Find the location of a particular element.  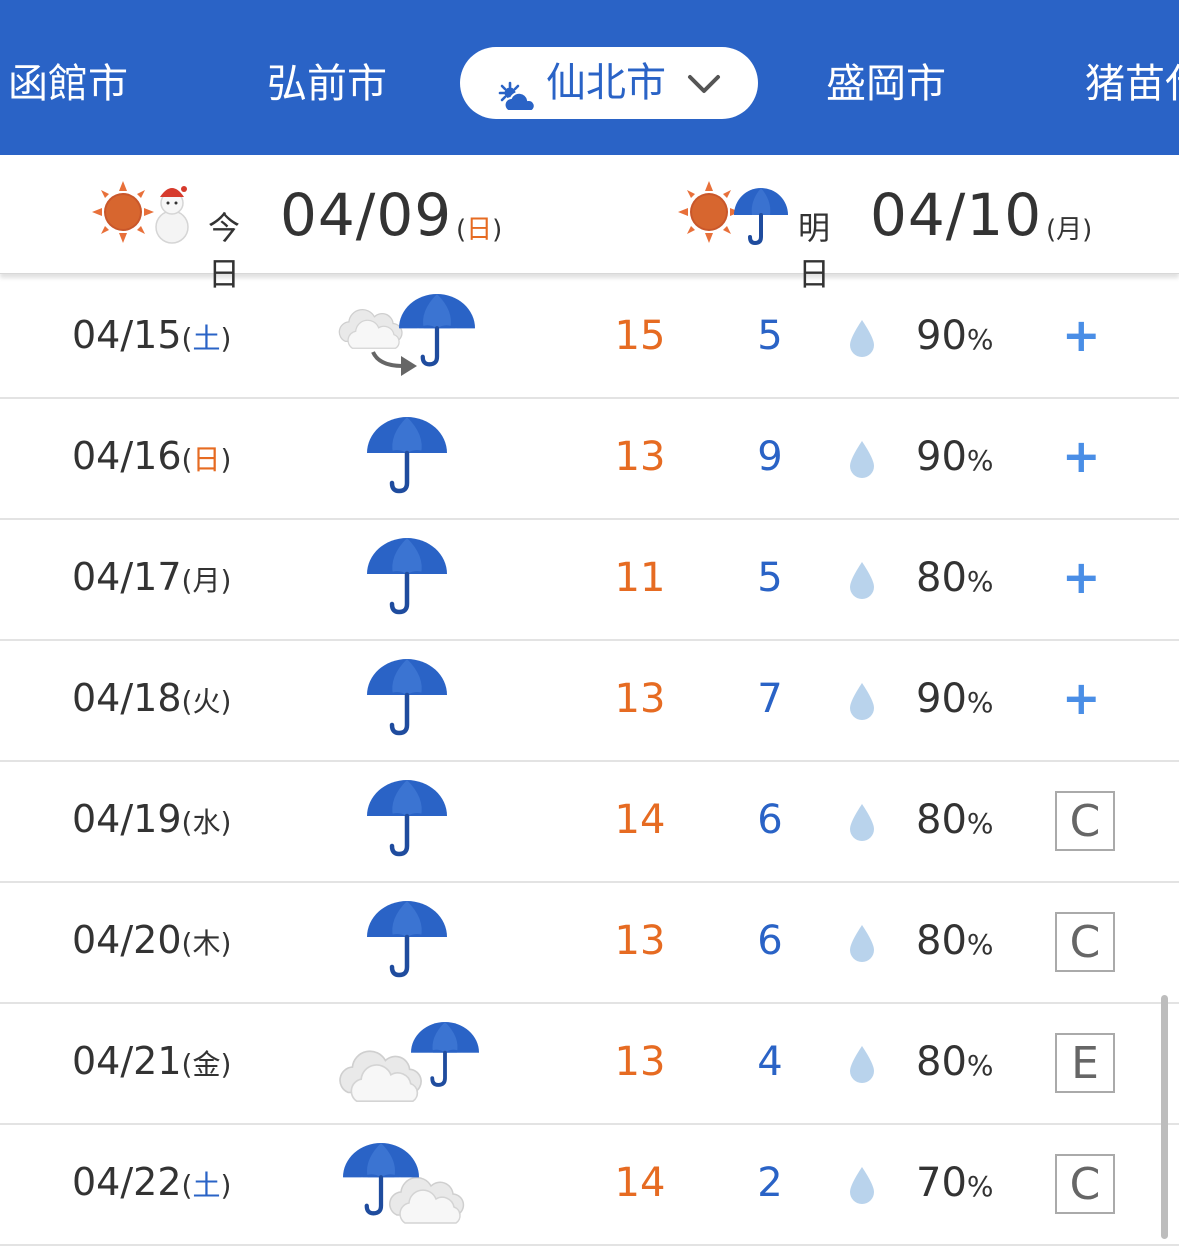

forecast-row: 04/21(金) 13 4 80% E is located at coordinates (589, 1064).